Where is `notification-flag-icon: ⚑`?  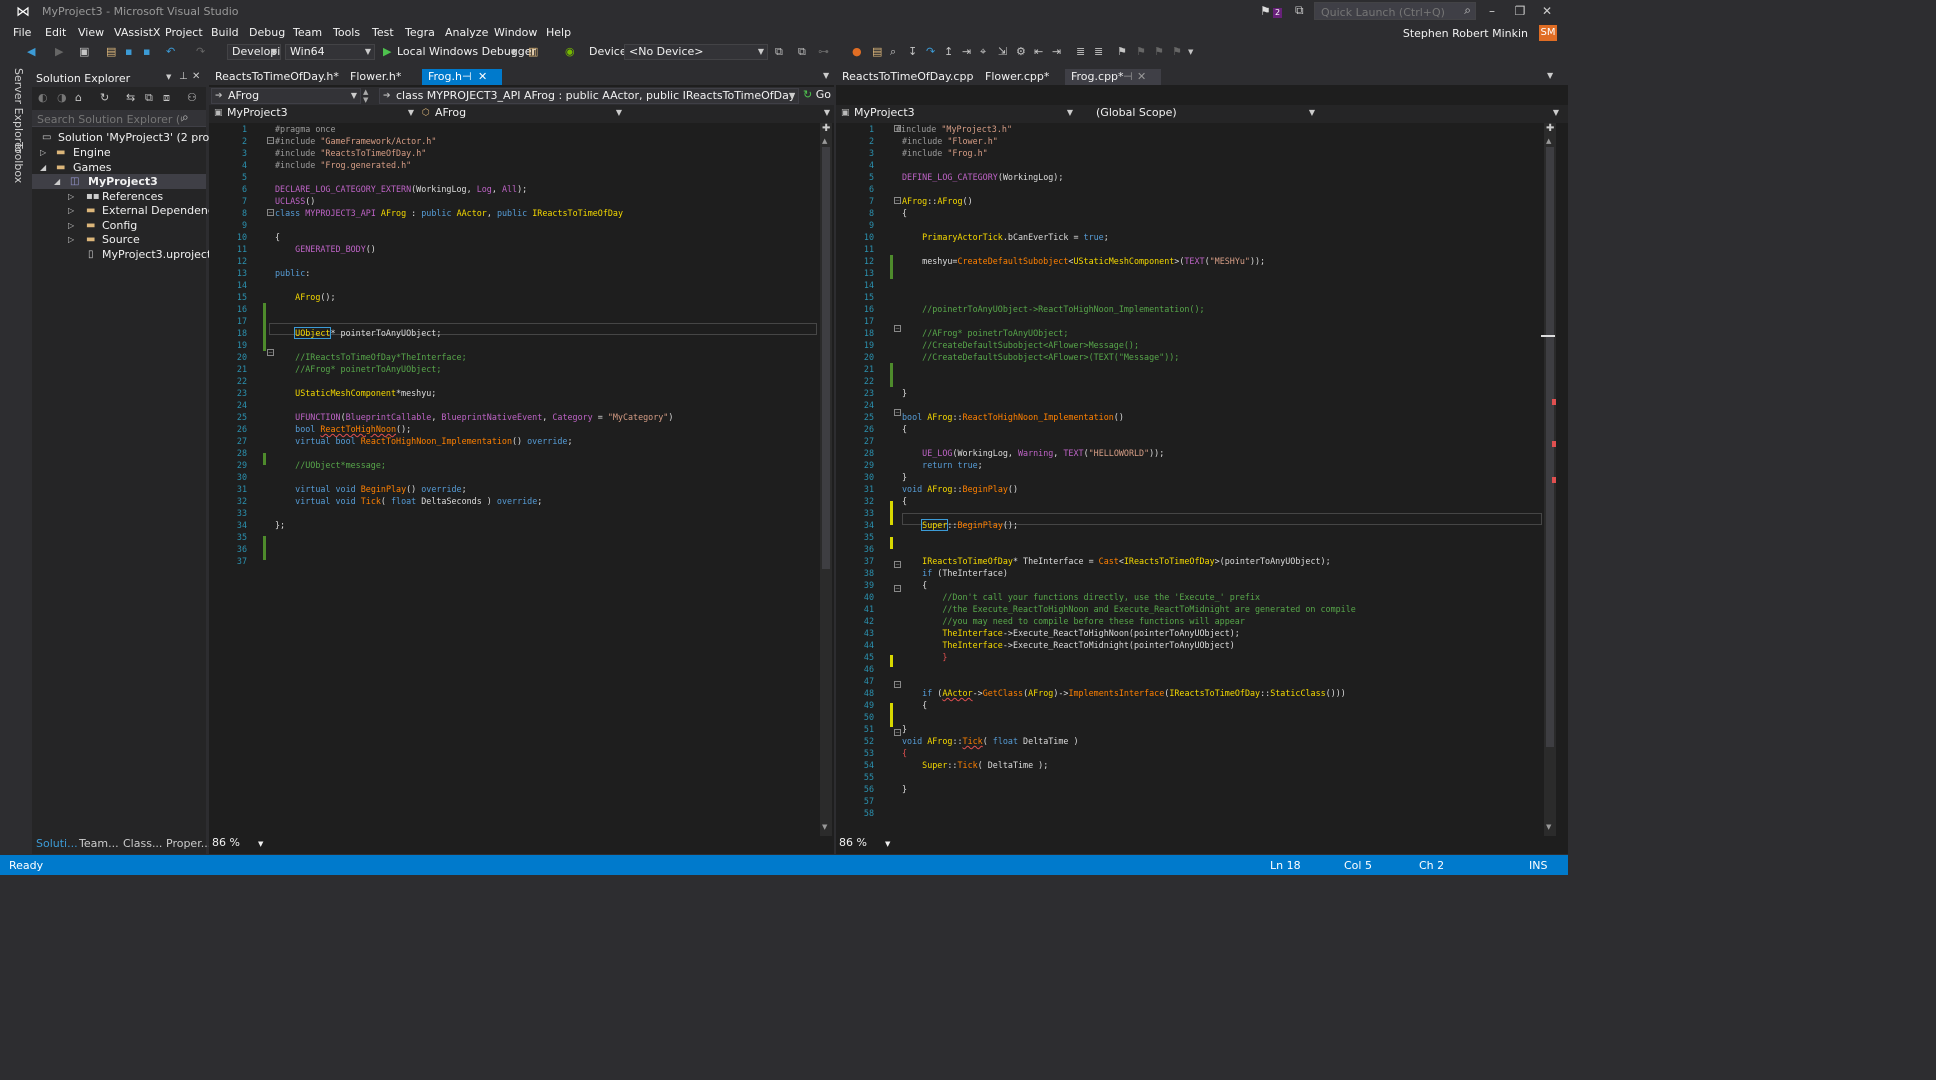 notification-flag-icon: ⚑ is located at coordinates (1265, 11).